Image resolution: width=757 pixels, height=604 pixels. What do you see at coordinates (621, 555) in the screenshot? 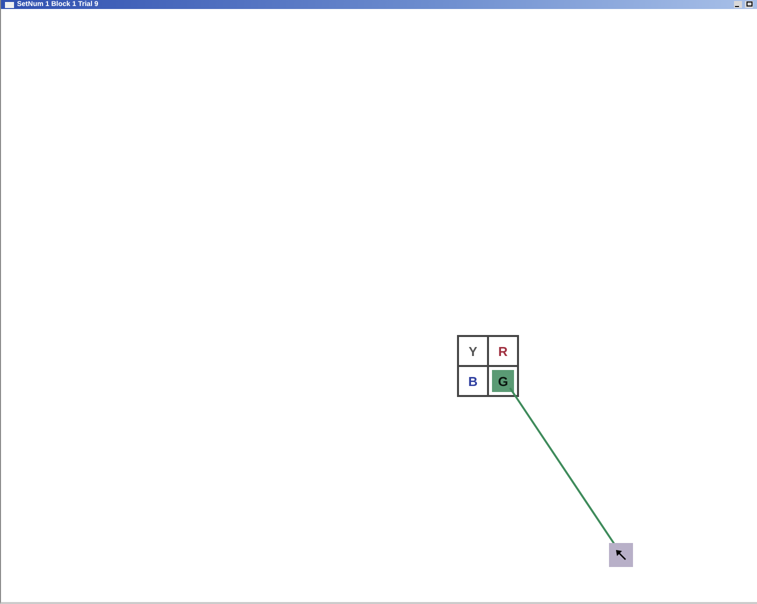
I see `cursor-icon` at bounding box center [621, 555].